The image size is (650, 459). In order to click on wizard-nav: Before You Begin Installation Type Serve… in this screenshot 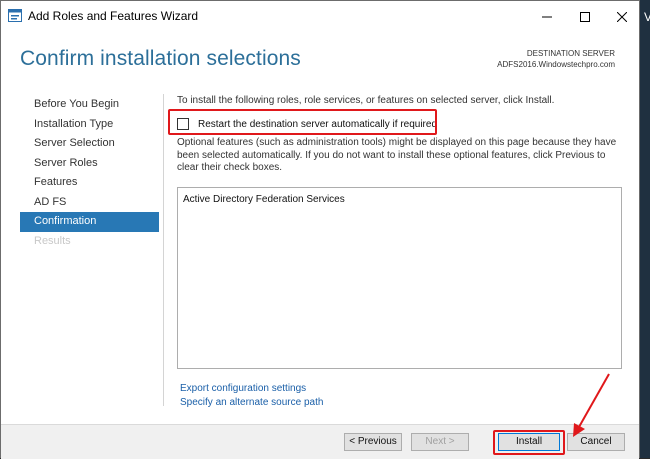, I will do `click(89, 173)`.